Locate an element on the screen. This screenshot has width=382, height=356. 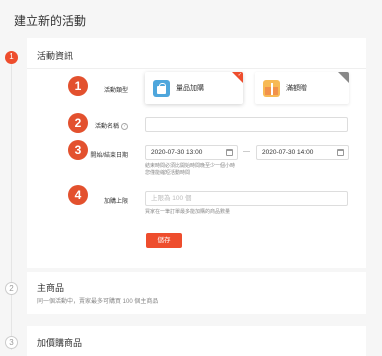
type-option-add-on-label: 量品加購 is located at coordinates (190, 88).